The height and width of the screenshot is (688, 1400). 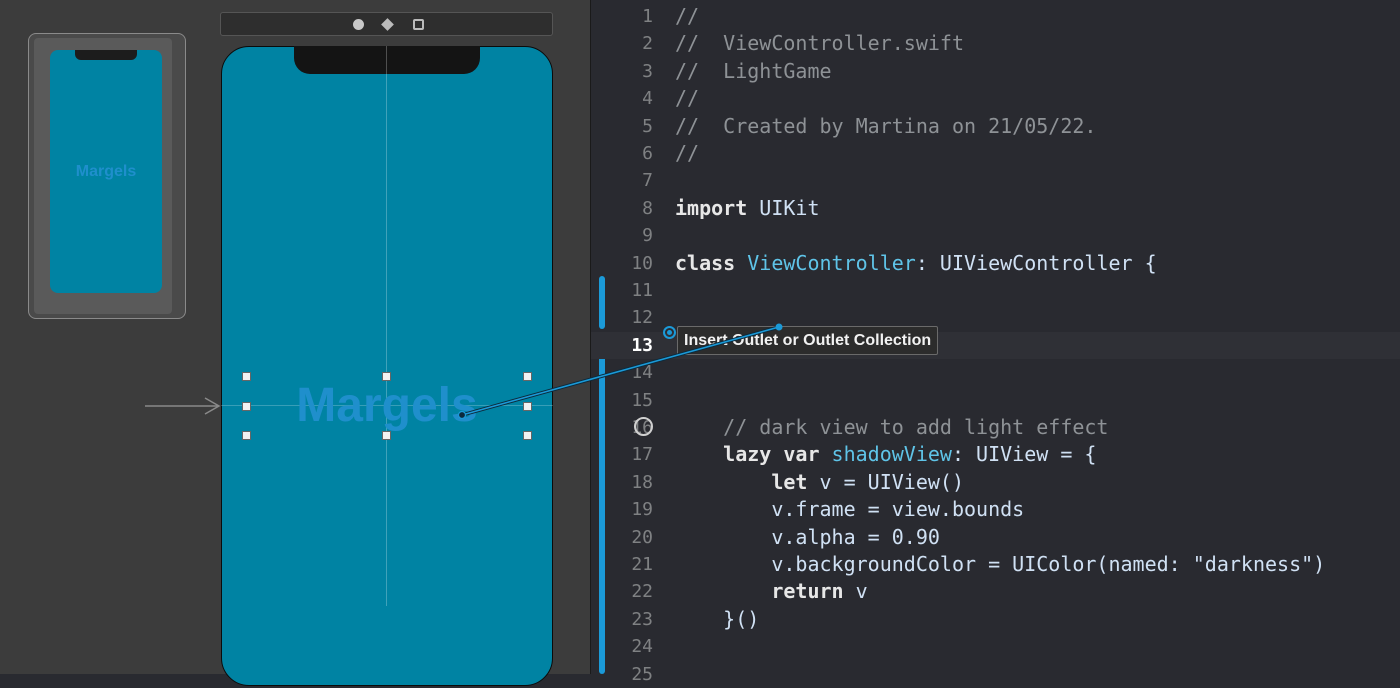 What do you see at coordinates (711, 207) in the screenshot?
I see `keyword-token: import` at bounding box center [711, 207].